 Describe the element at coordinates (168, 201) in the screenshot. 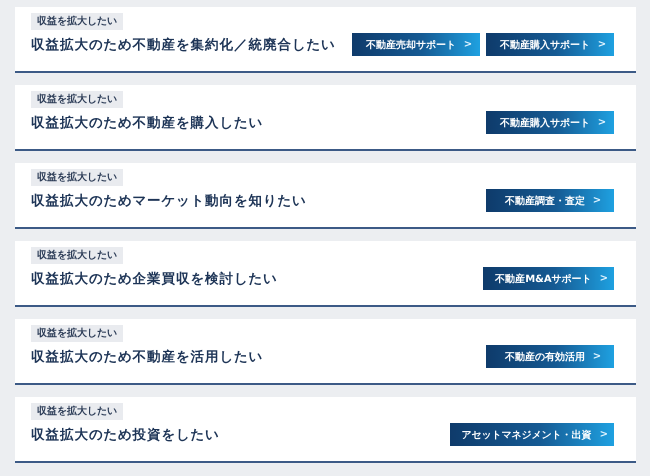

I see `card-title: 収益拡大のためマーケット動向を知りたい` at that location.